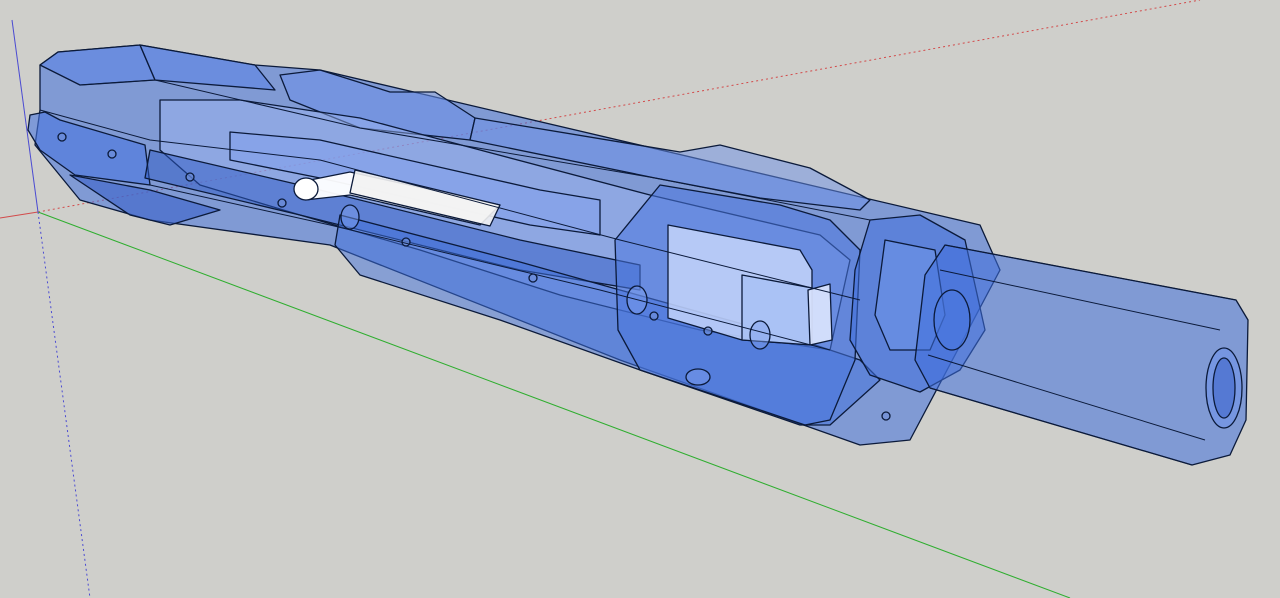 The width and height of the screenshot is (1280, 598). I want to click on collar-cone, so click(952, 320).